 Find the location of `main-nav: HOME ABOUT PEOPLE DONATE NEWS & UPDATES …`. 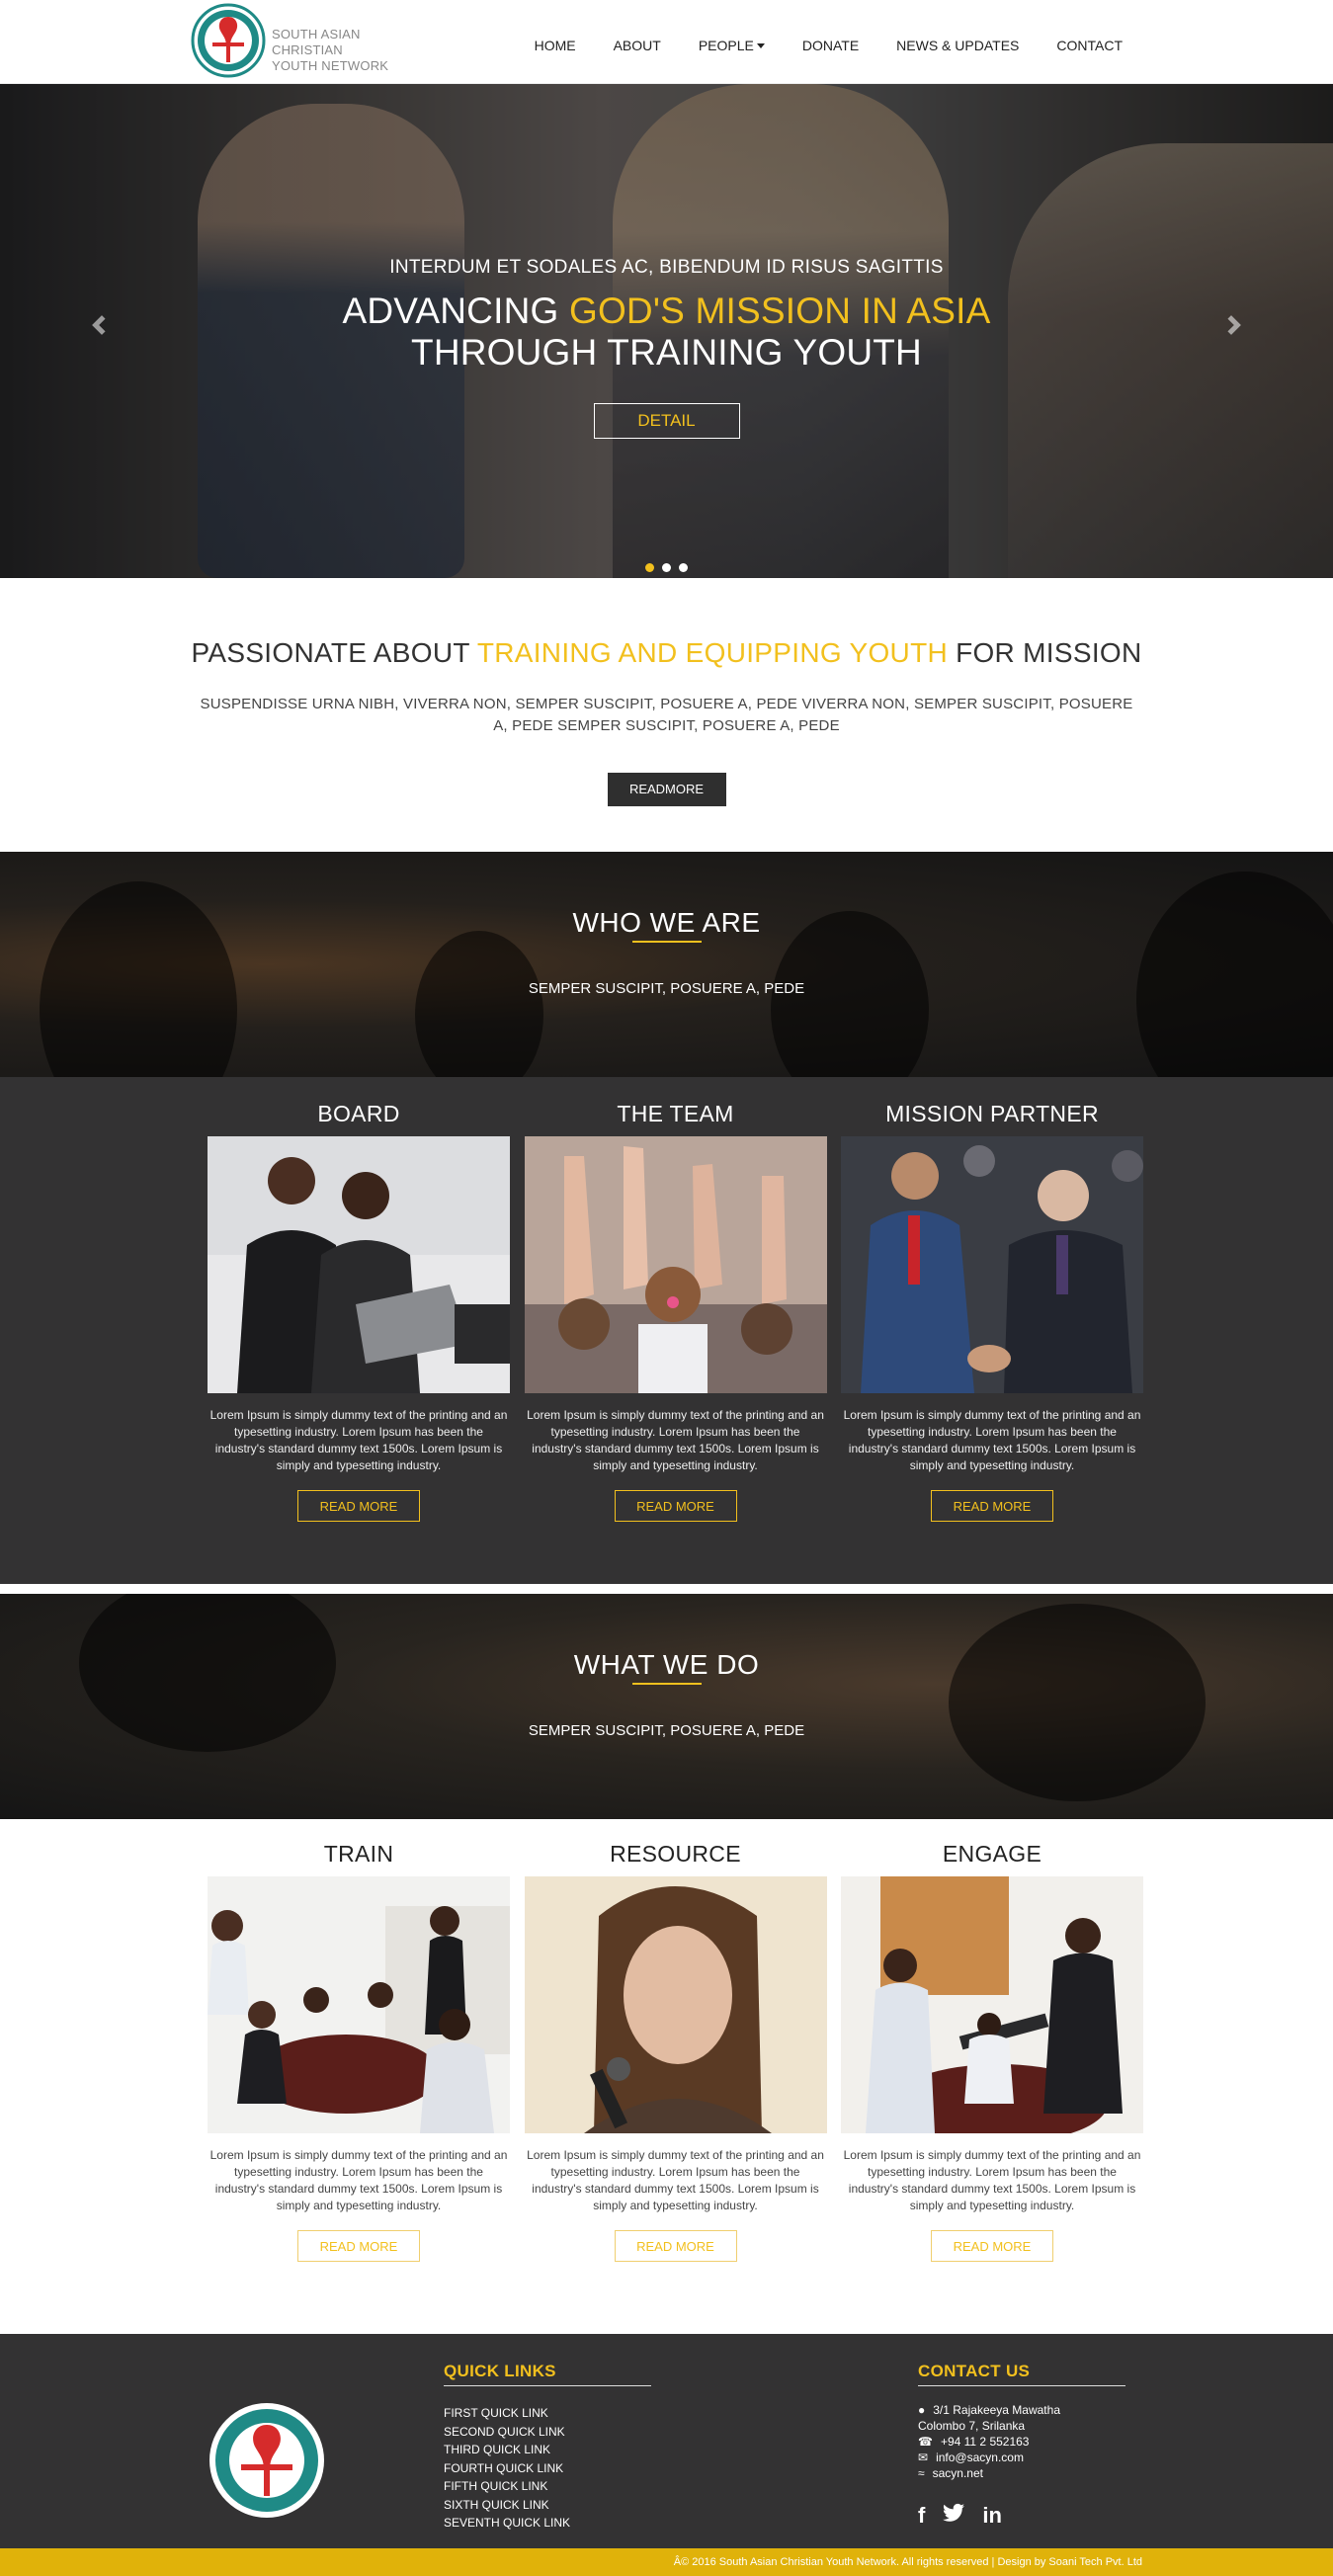

main-nav: HOME ABOUT PEOPLE DONATE NEWS & UPDATES … is located at coordinates (829, 45).